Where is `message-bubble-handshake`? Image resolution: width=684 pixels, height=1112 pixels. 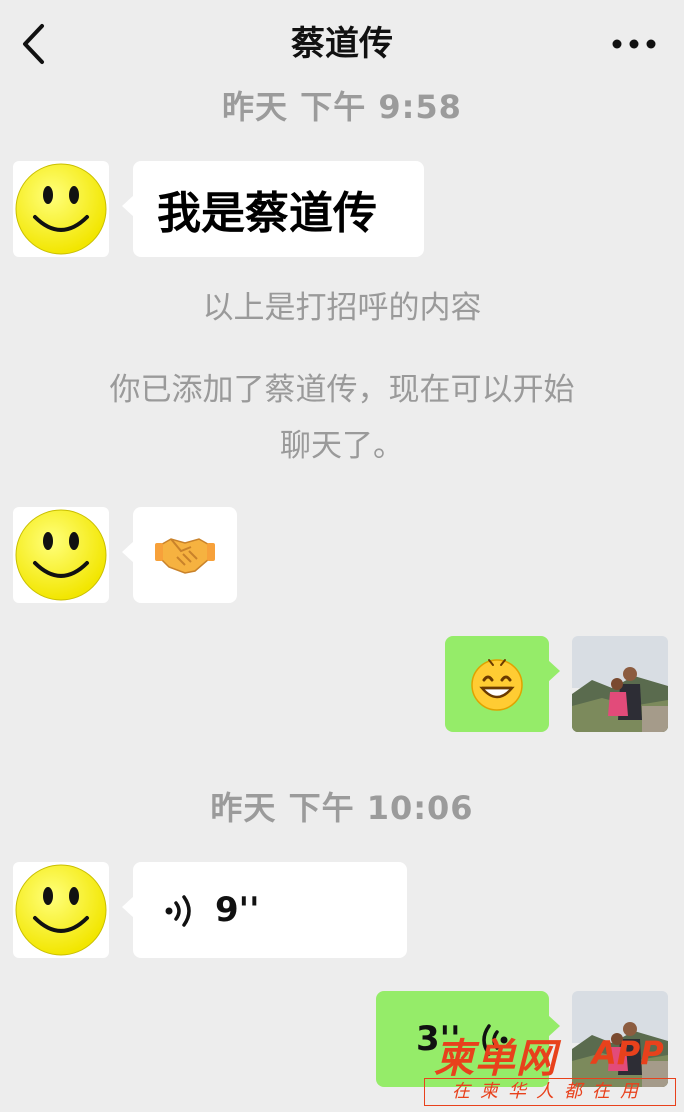
message-bubble-handshake is located at coordinates (179, 555).